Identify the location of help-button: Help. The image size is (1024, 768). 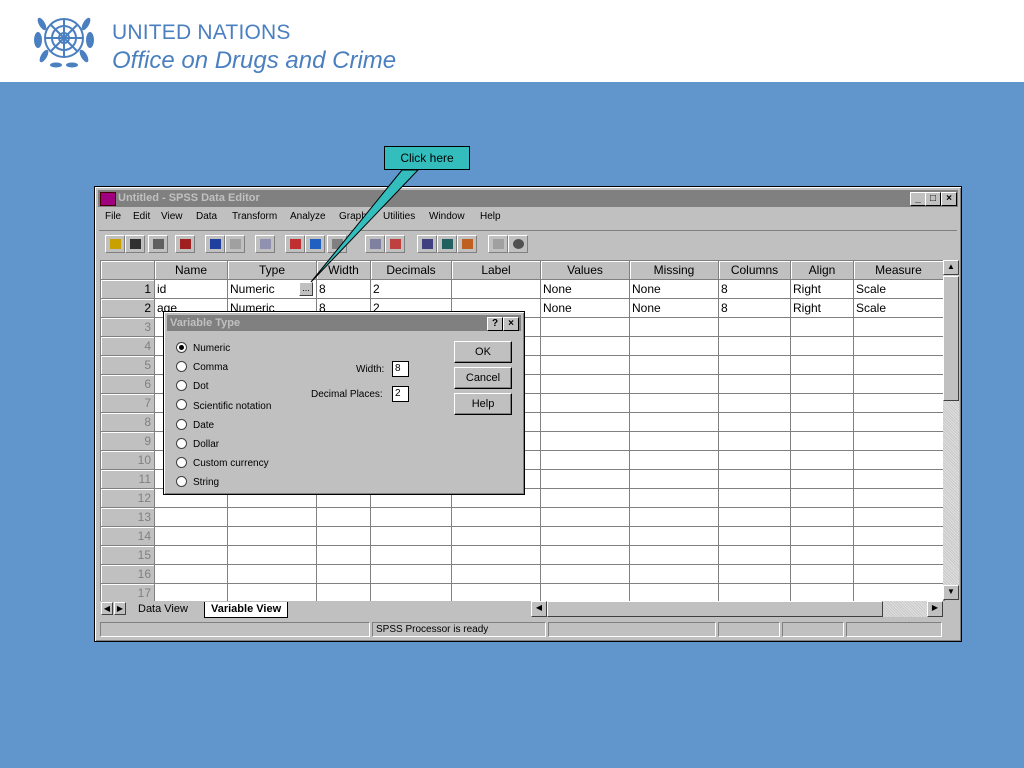
(483, 404).